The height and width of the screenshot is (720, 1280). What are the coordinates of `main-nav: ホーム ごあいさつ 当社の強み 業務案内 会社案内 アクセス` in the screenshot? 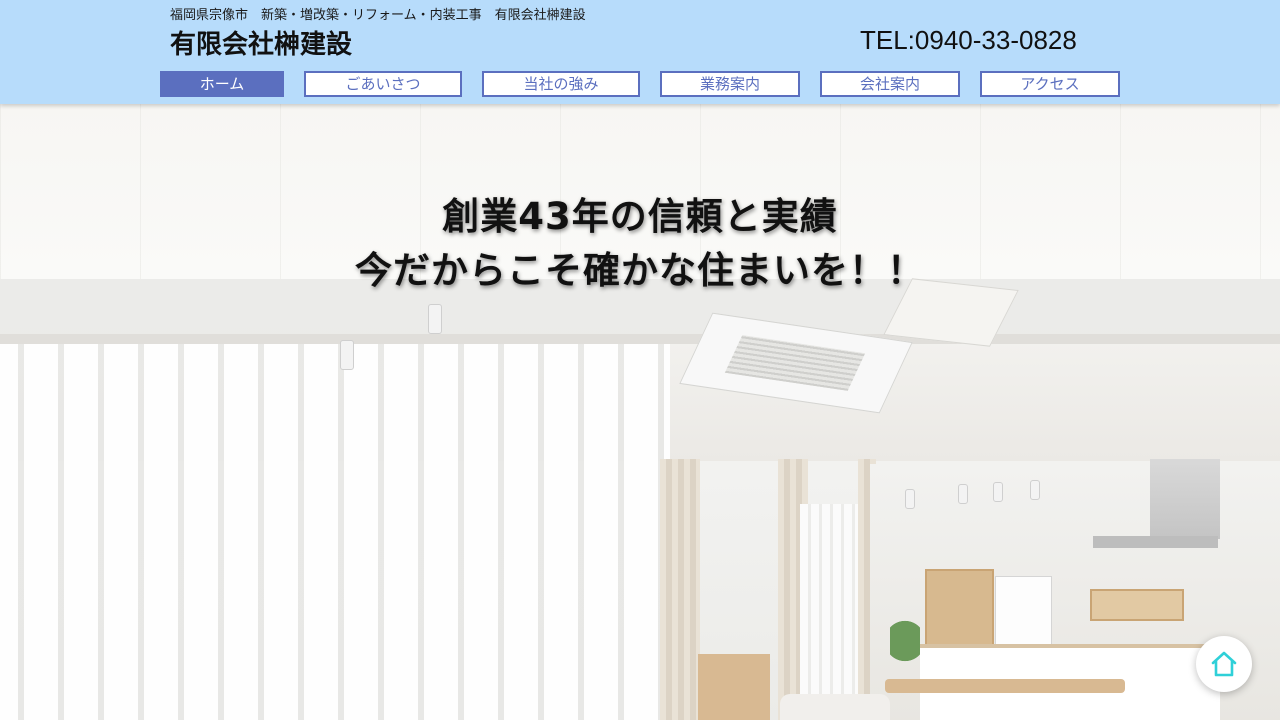 It's located at (640, 52).